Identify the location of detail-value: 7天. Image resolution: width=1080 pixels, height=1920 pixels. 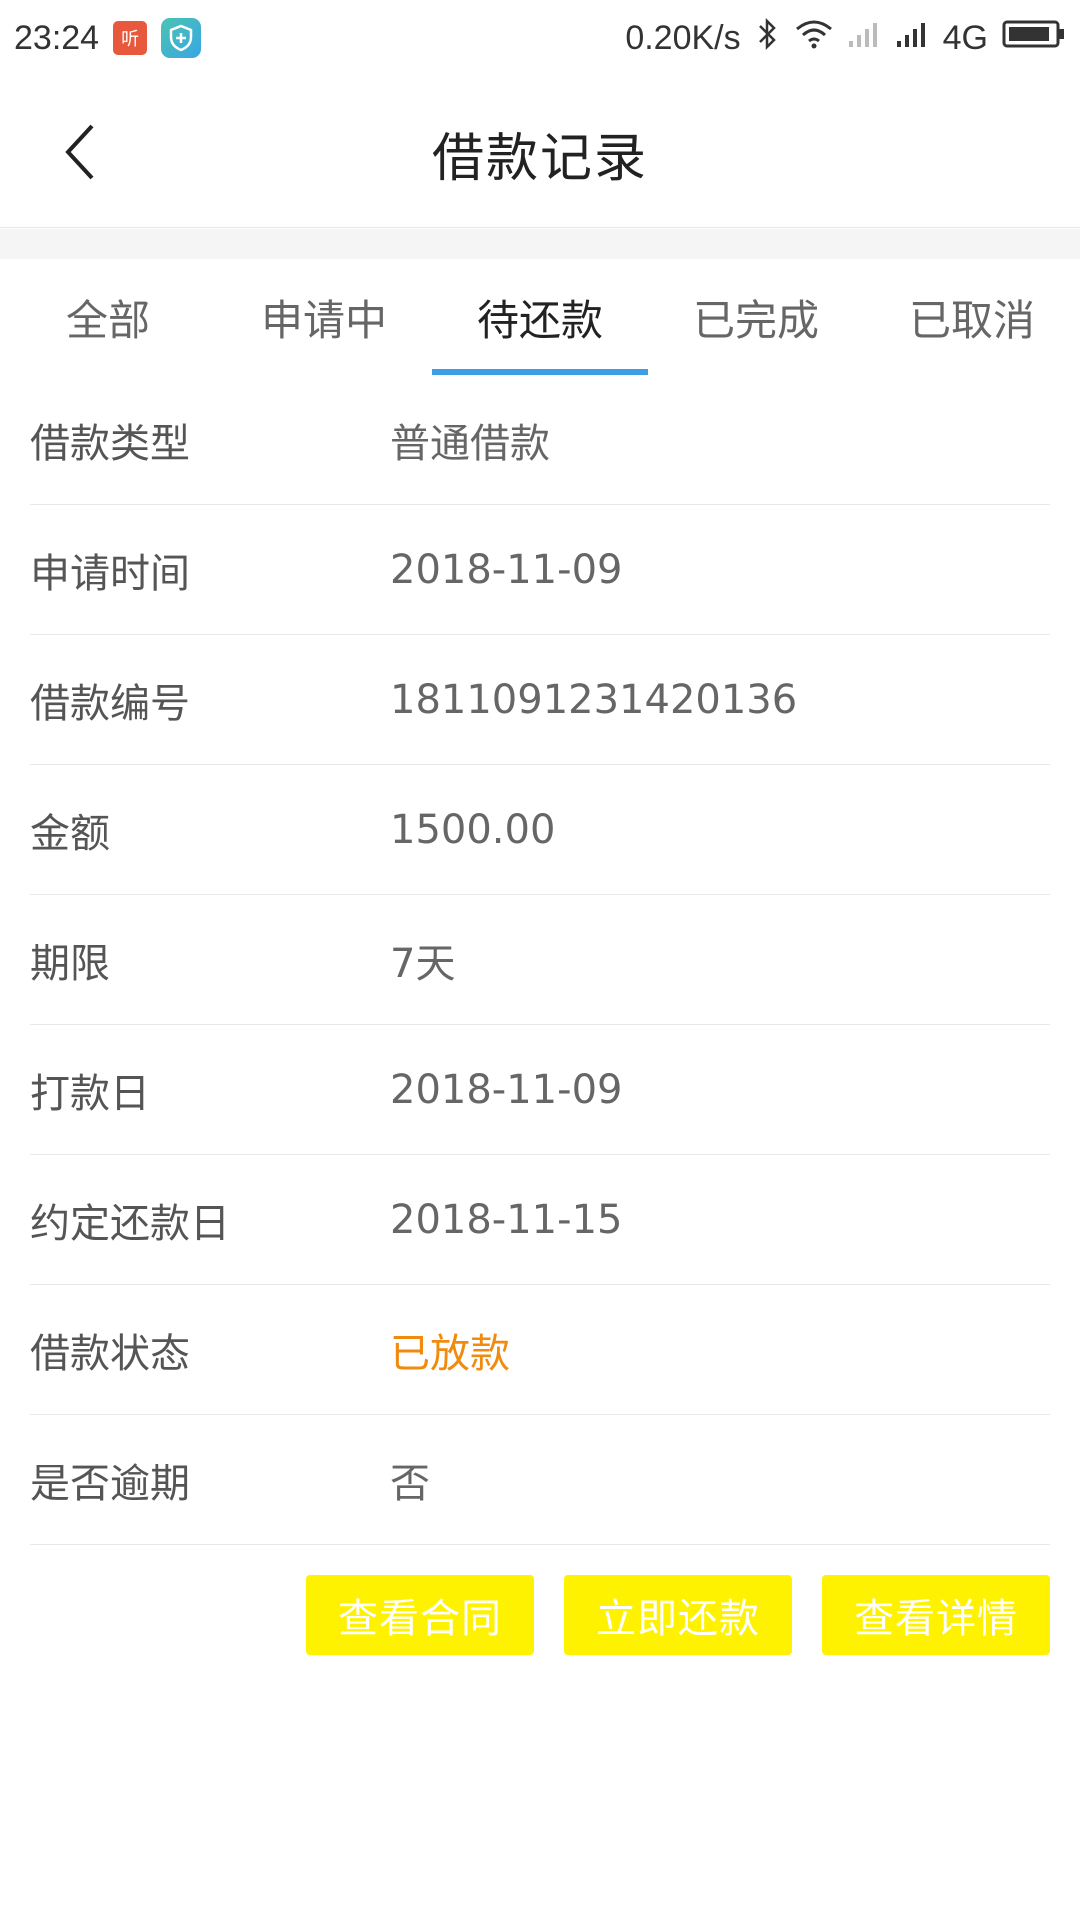
(423, 963).